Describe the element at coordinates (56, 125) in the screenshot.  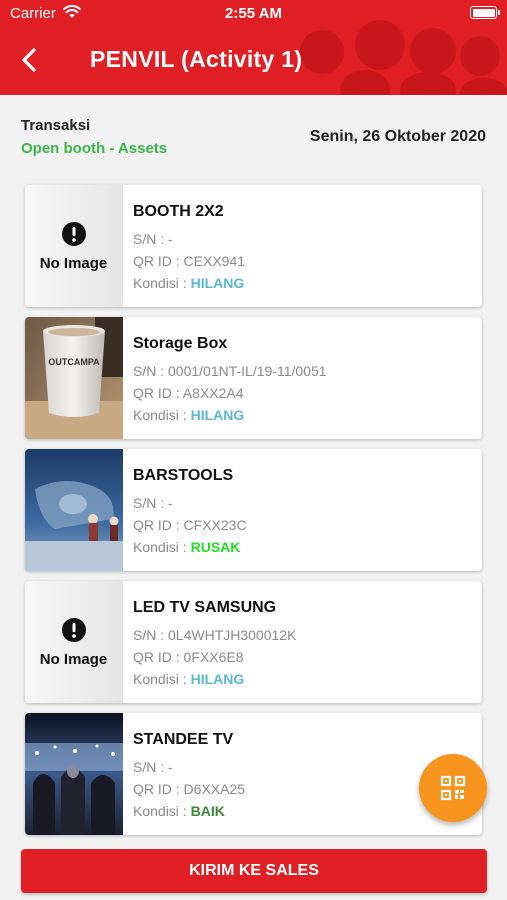
I see `transaction-label: Transaksi` at that location.